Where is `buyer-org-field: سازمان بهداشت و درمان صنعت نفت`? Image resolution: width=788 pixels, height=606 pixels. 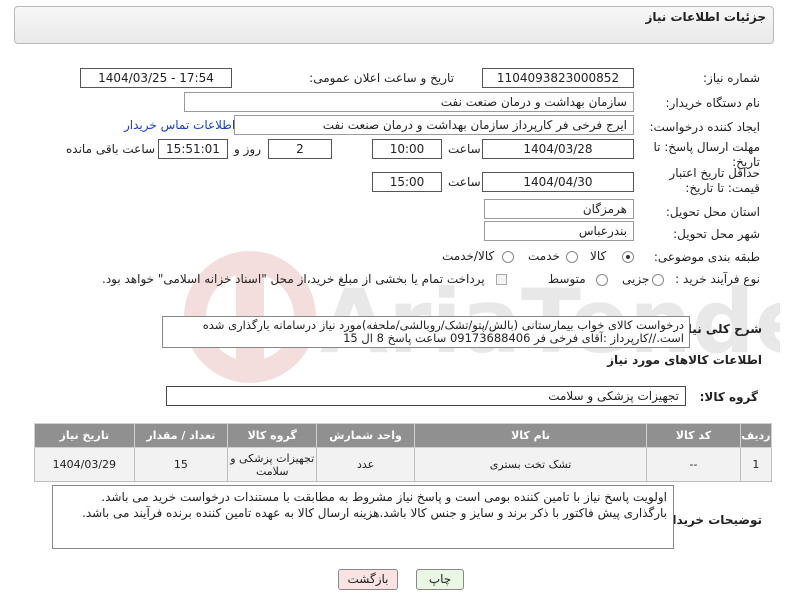
buyer-org-field: سازمان بهداشت و درمان صنعت نفت is located at coordinates (409, 102).